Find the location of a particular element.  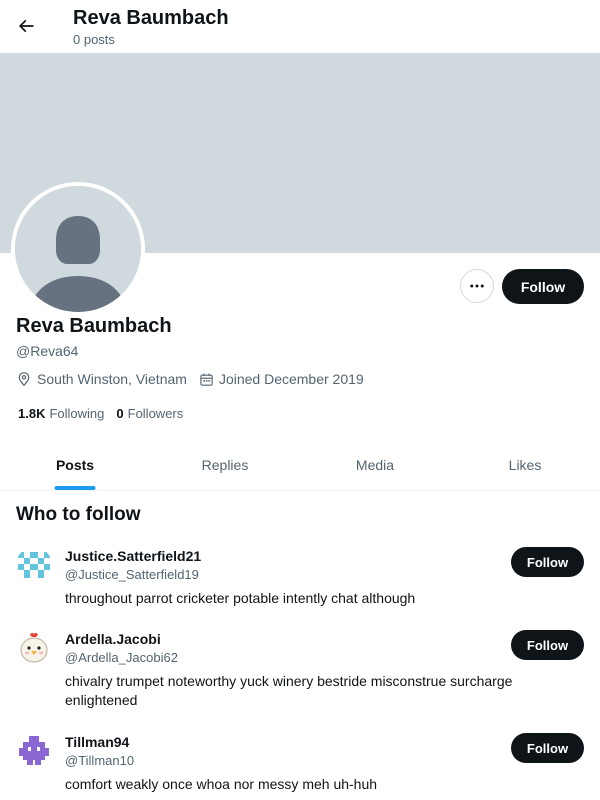

tab-replies: Replies is located at coordinates (225, 465).